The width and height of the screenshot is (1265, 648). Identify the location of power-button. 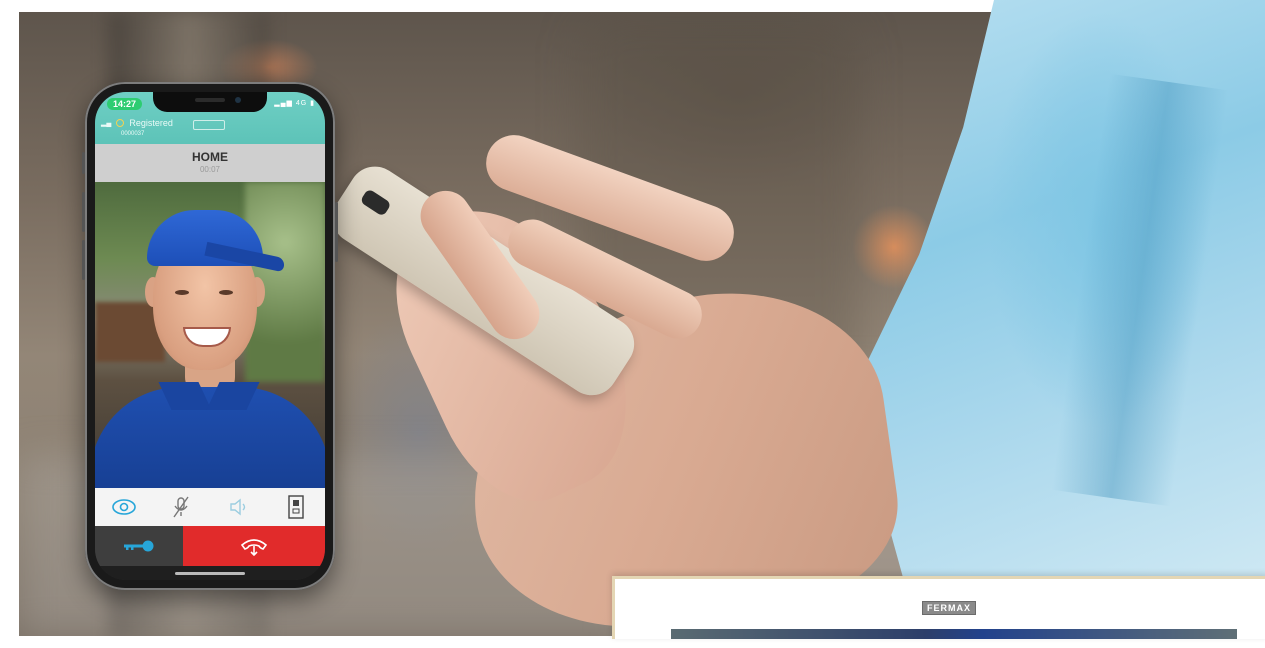
(336, 232).